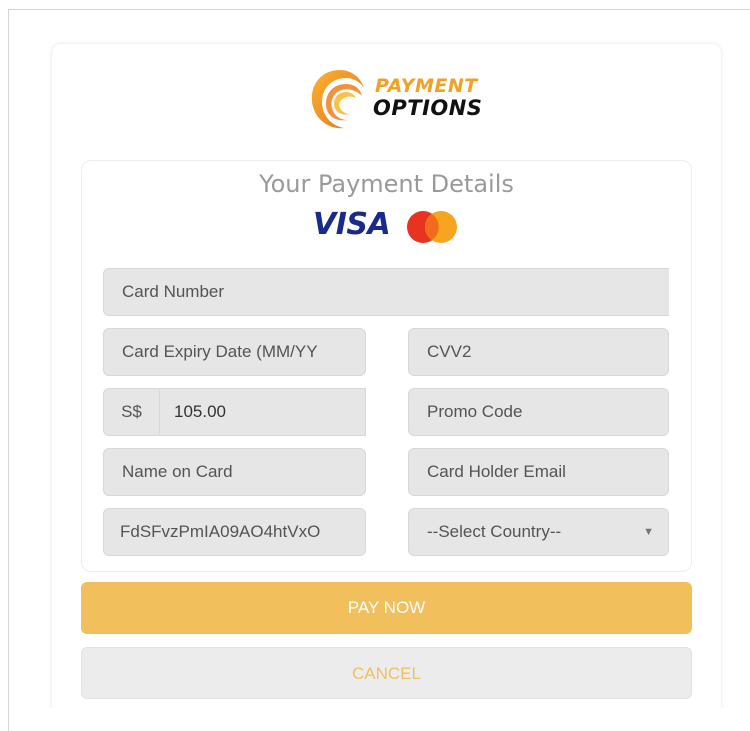 The width and height of the screenshot is (750, 731). Describe the element at coordinates (131, 412) in the screenshot. I see `currency-prefix: S$` at that location.